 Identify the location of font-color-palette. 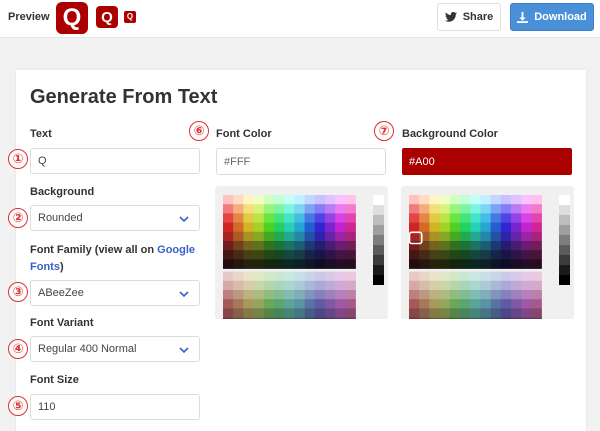
(301, 252).